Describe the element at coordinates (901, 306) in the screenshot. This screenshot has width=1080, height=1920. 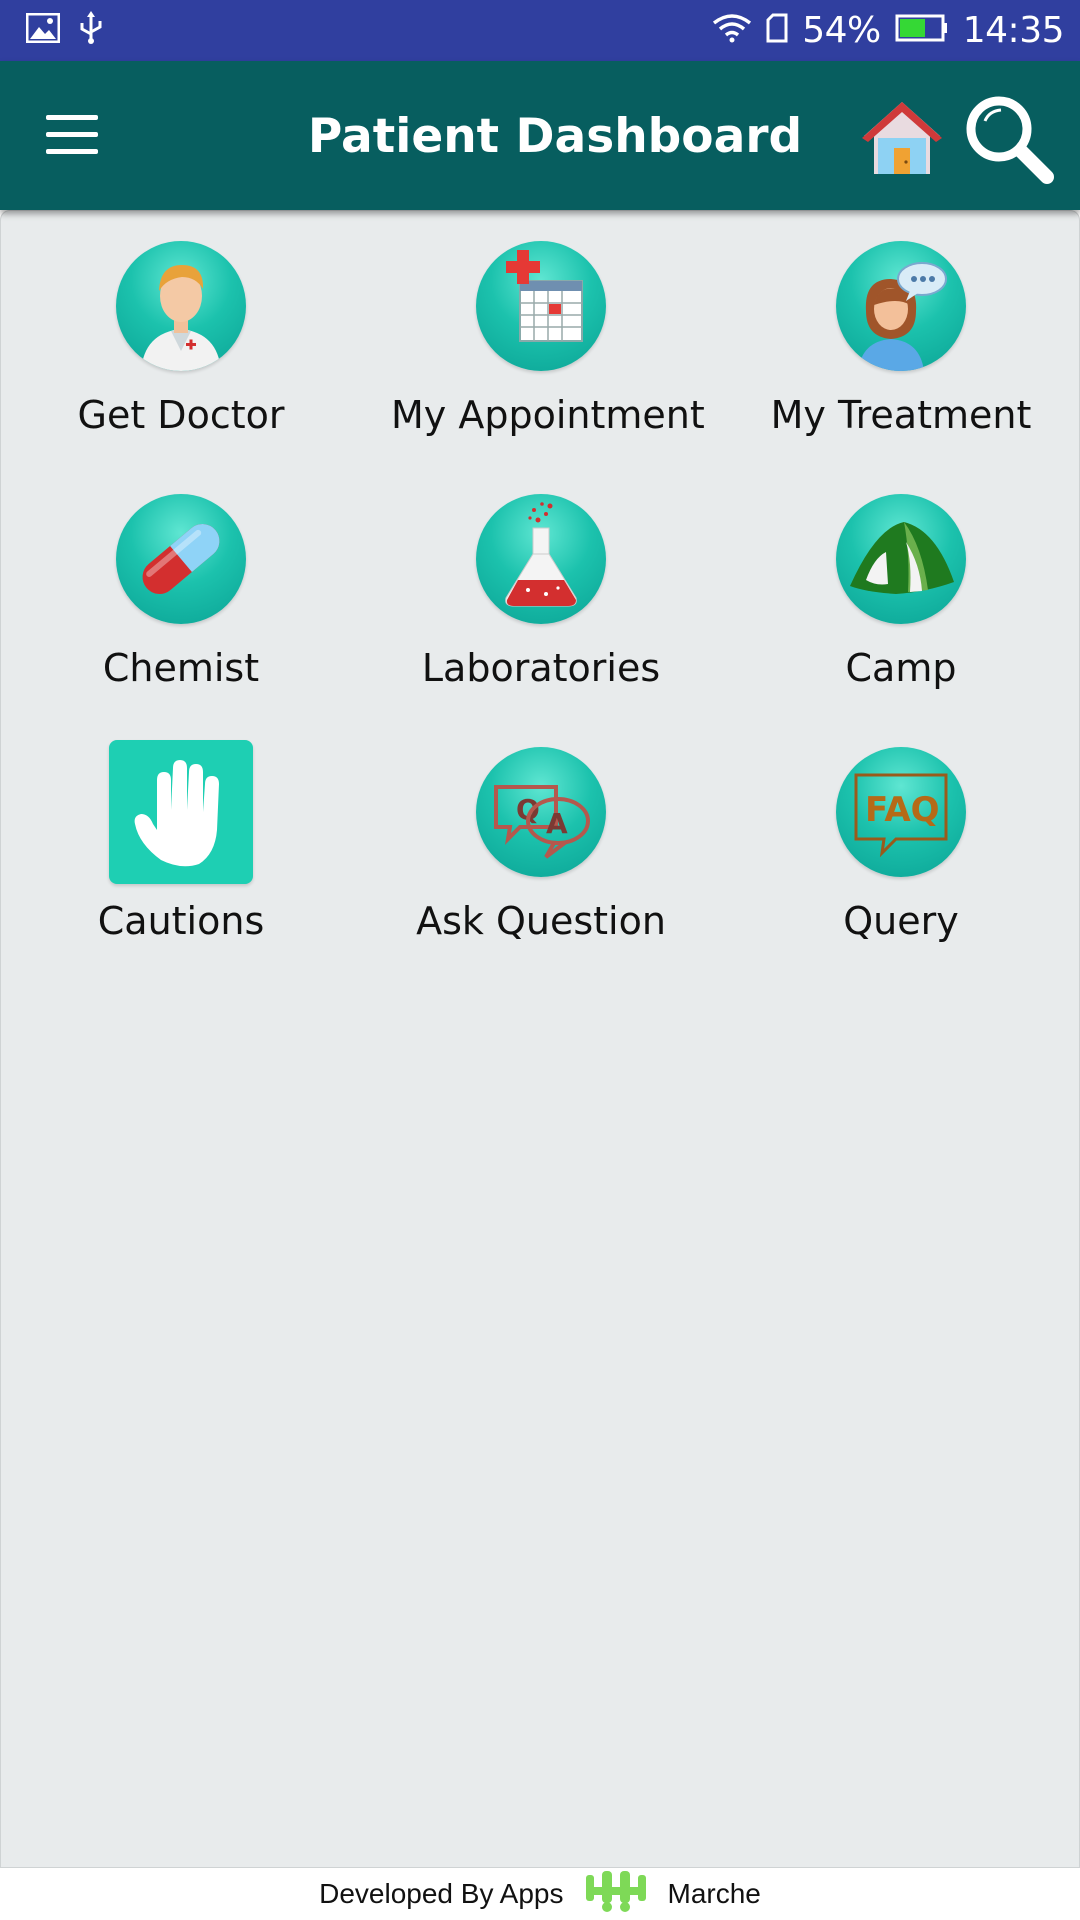
I see `chat-person-icon` at that location.